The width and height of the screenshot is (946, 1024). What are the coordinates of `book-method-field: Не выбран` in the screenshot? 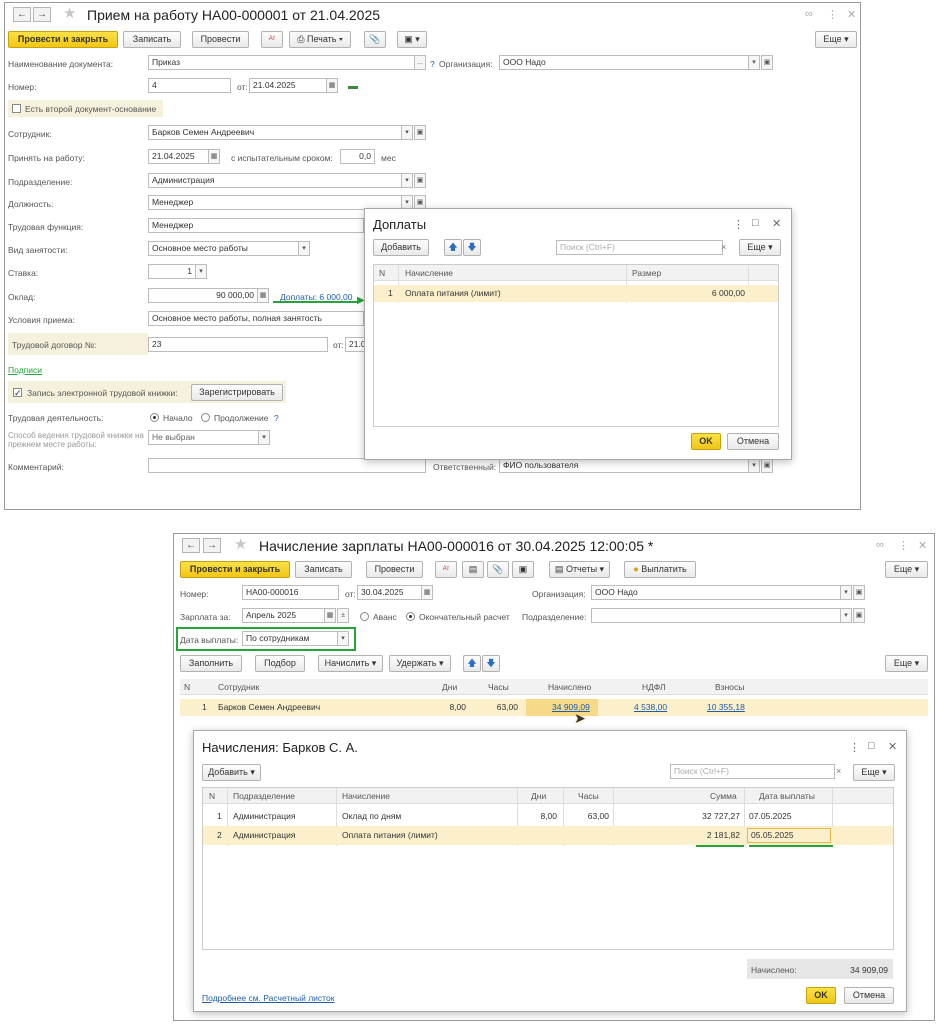 It's located at (203, 437).